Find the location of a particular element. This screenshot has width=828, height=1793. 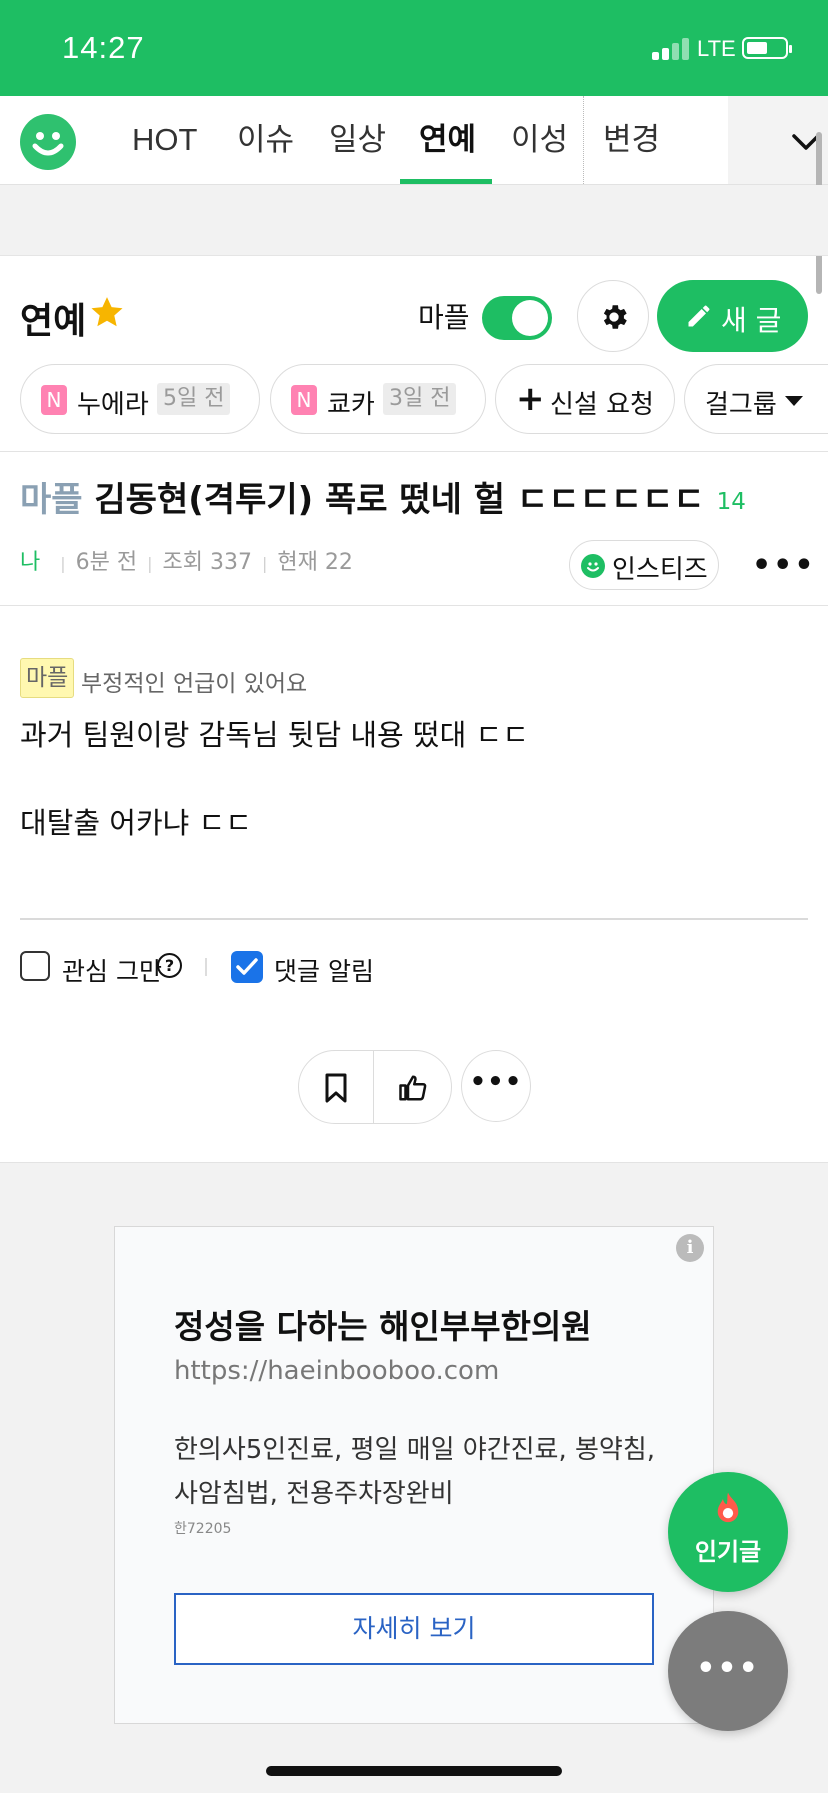

ad-details-button: 자세히 보기 is located at coordinates (414, 1629).